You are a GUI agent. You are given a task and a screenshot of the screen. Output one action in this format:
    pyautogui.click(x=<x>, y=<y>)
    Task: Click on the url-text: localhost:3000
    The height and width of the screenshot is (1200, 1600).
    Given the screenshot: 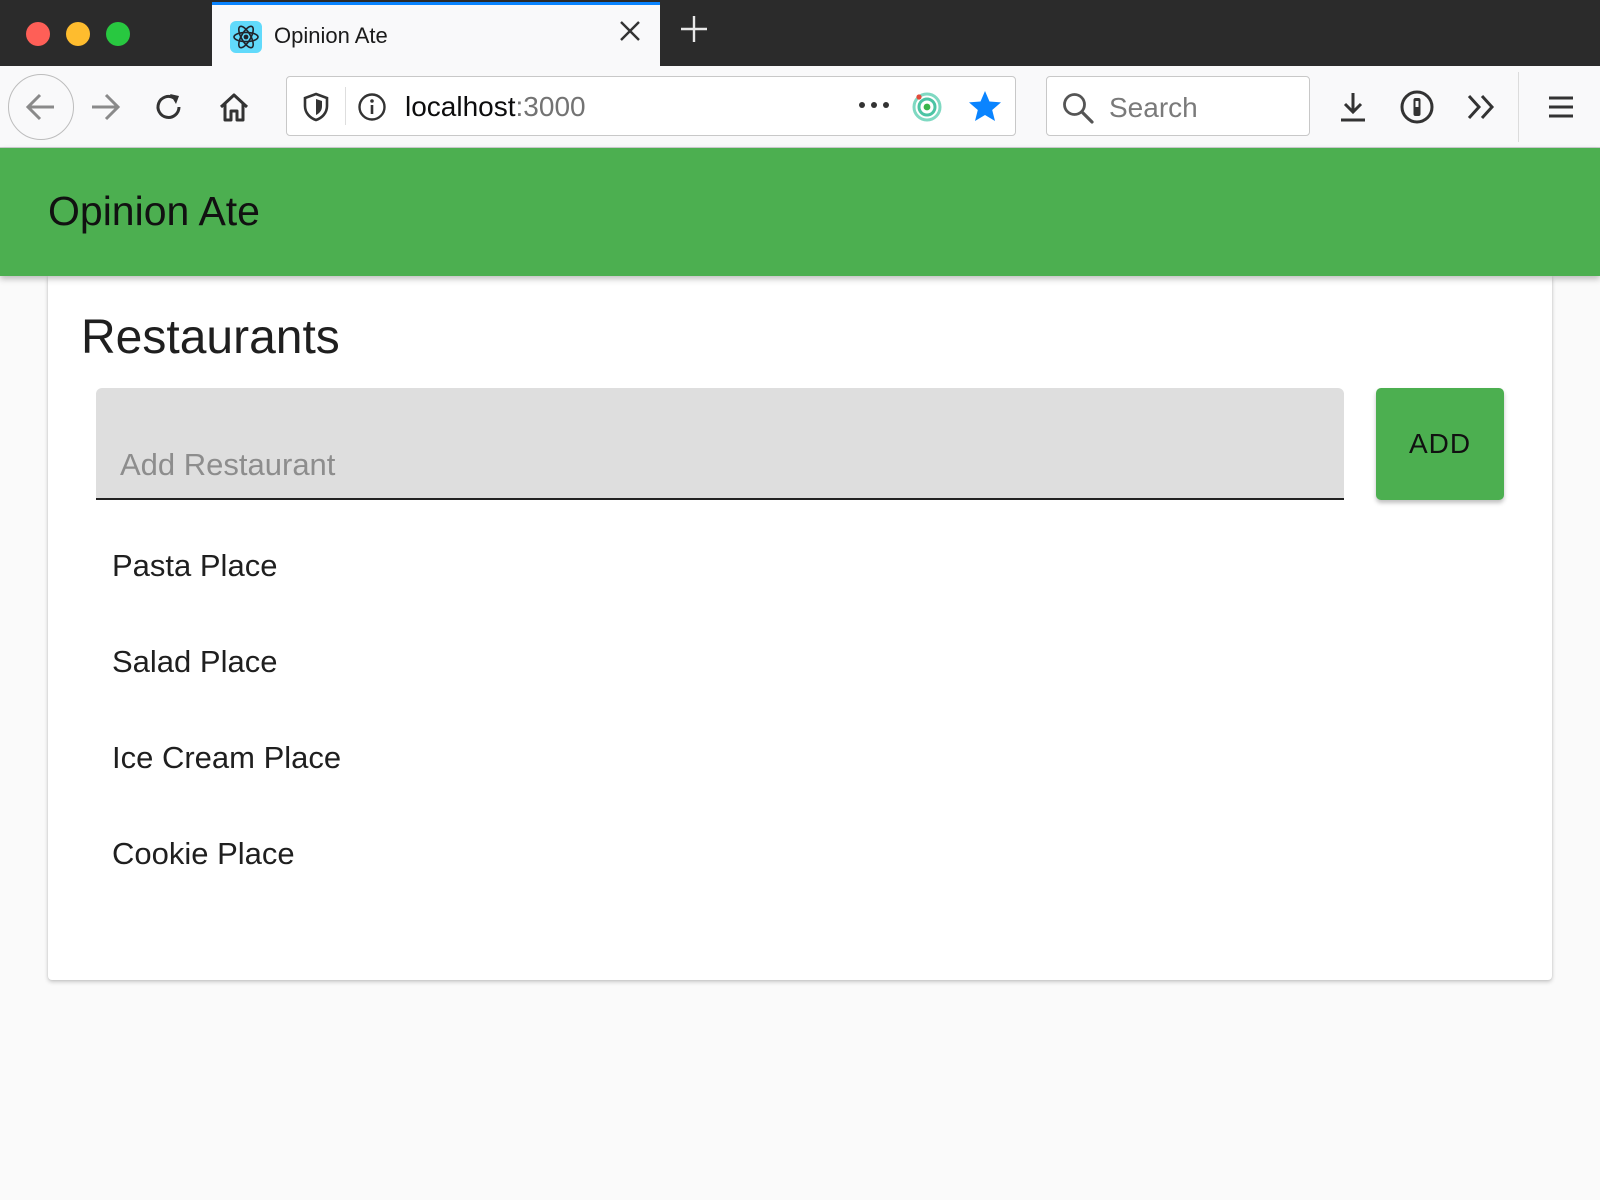 What is the action you would take?
    pyautogui.click(x=495, y=107)
    